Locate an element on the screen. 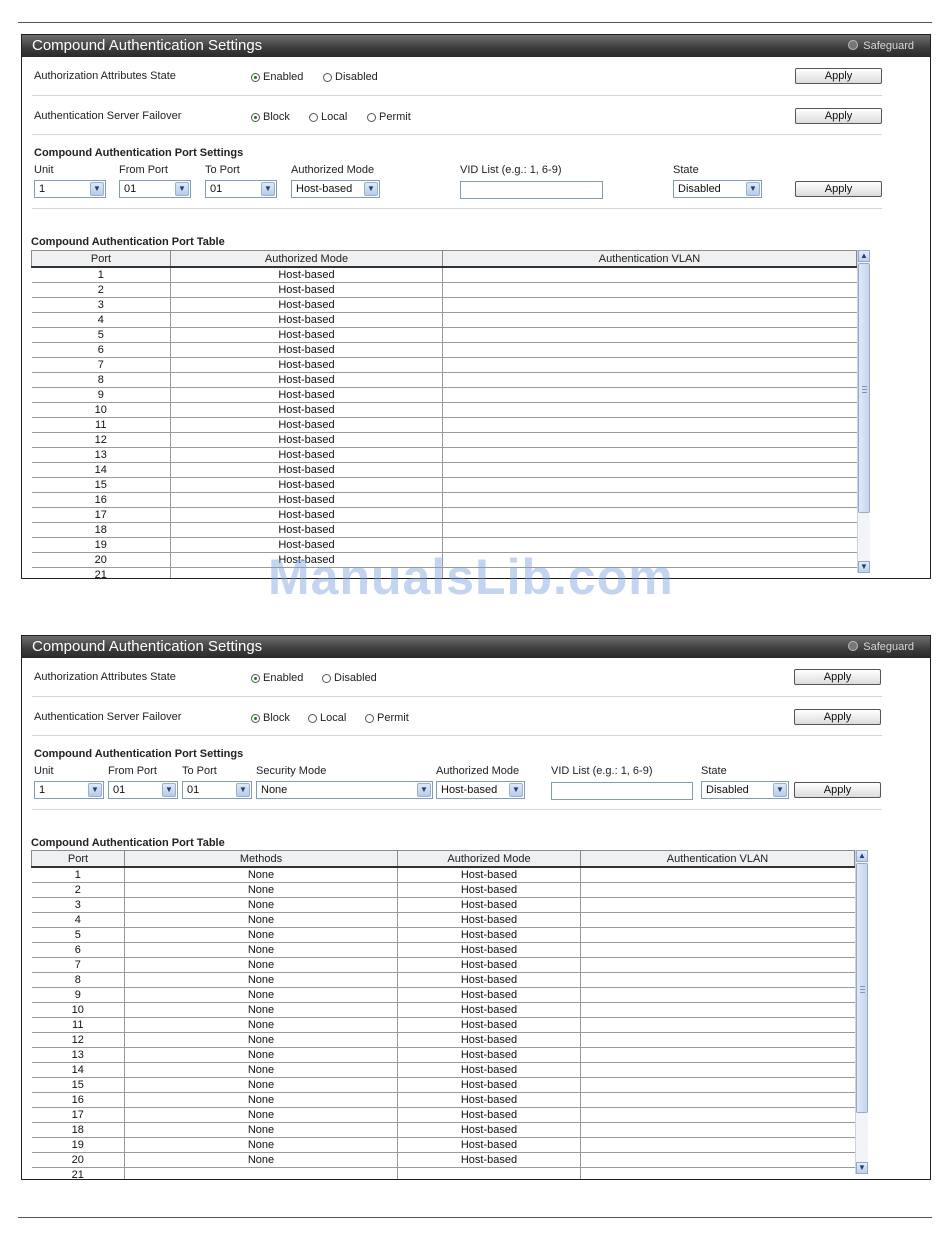  failover-label: Authentication Server Failover is located at coordinates (108, 717).